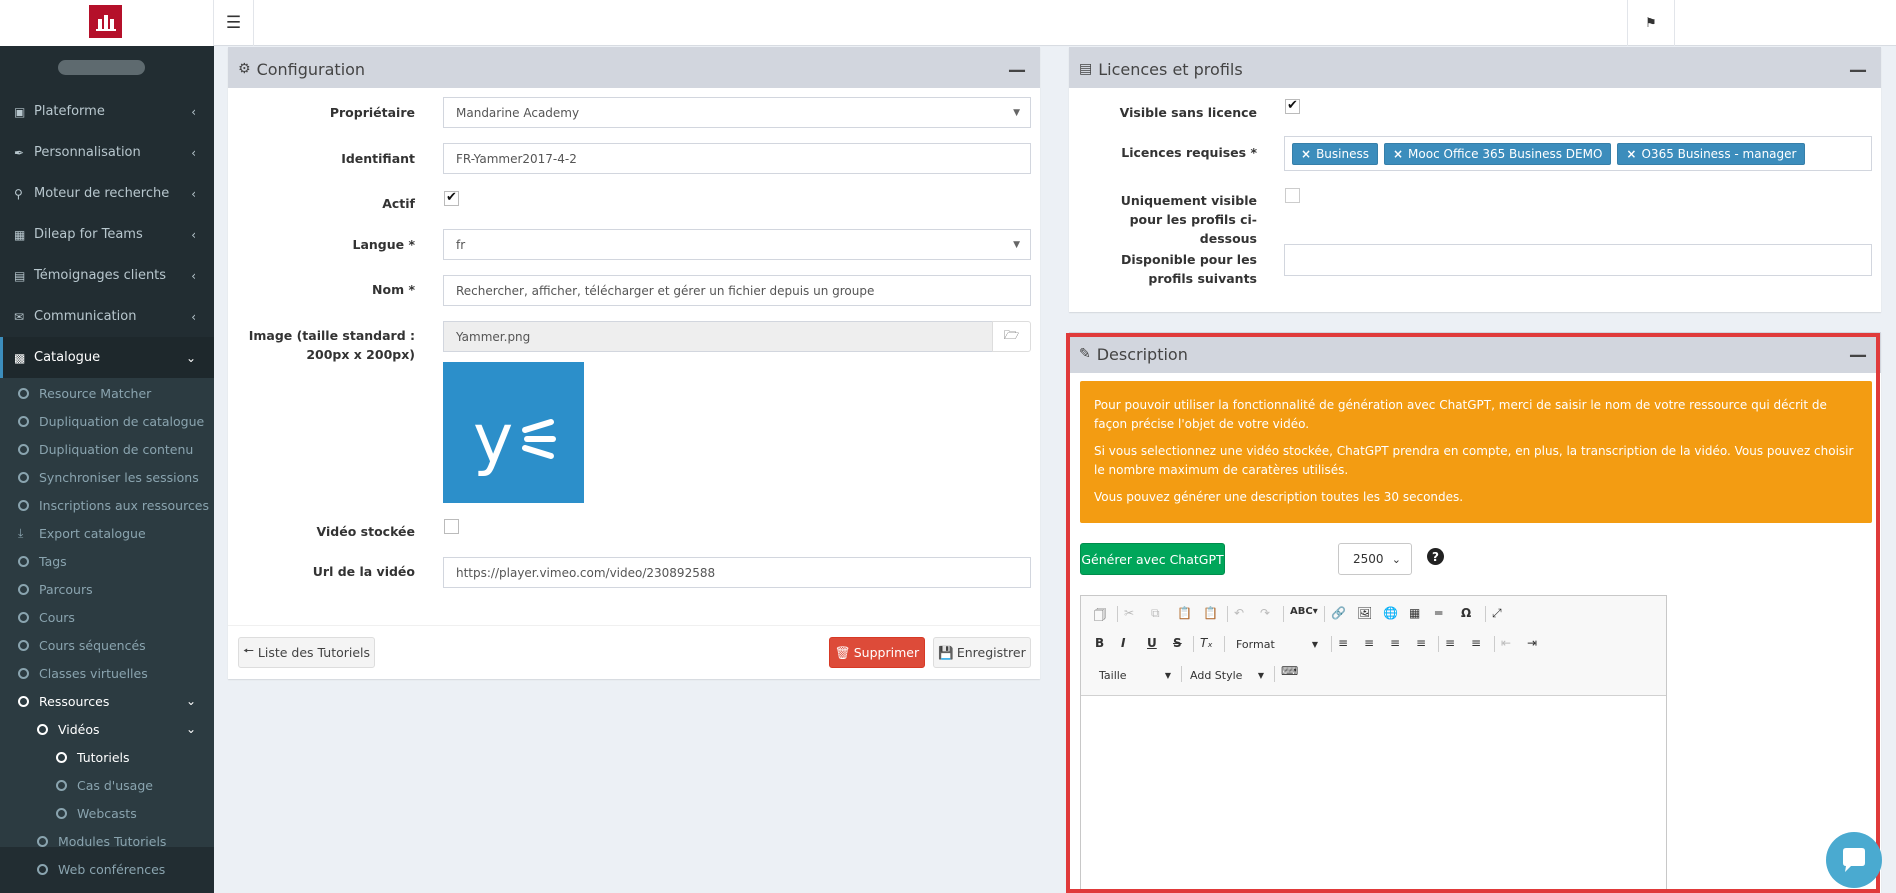  Describe the element at coordinates (1373, 794) in the screenshot. I see `editor-content-area` at that location.